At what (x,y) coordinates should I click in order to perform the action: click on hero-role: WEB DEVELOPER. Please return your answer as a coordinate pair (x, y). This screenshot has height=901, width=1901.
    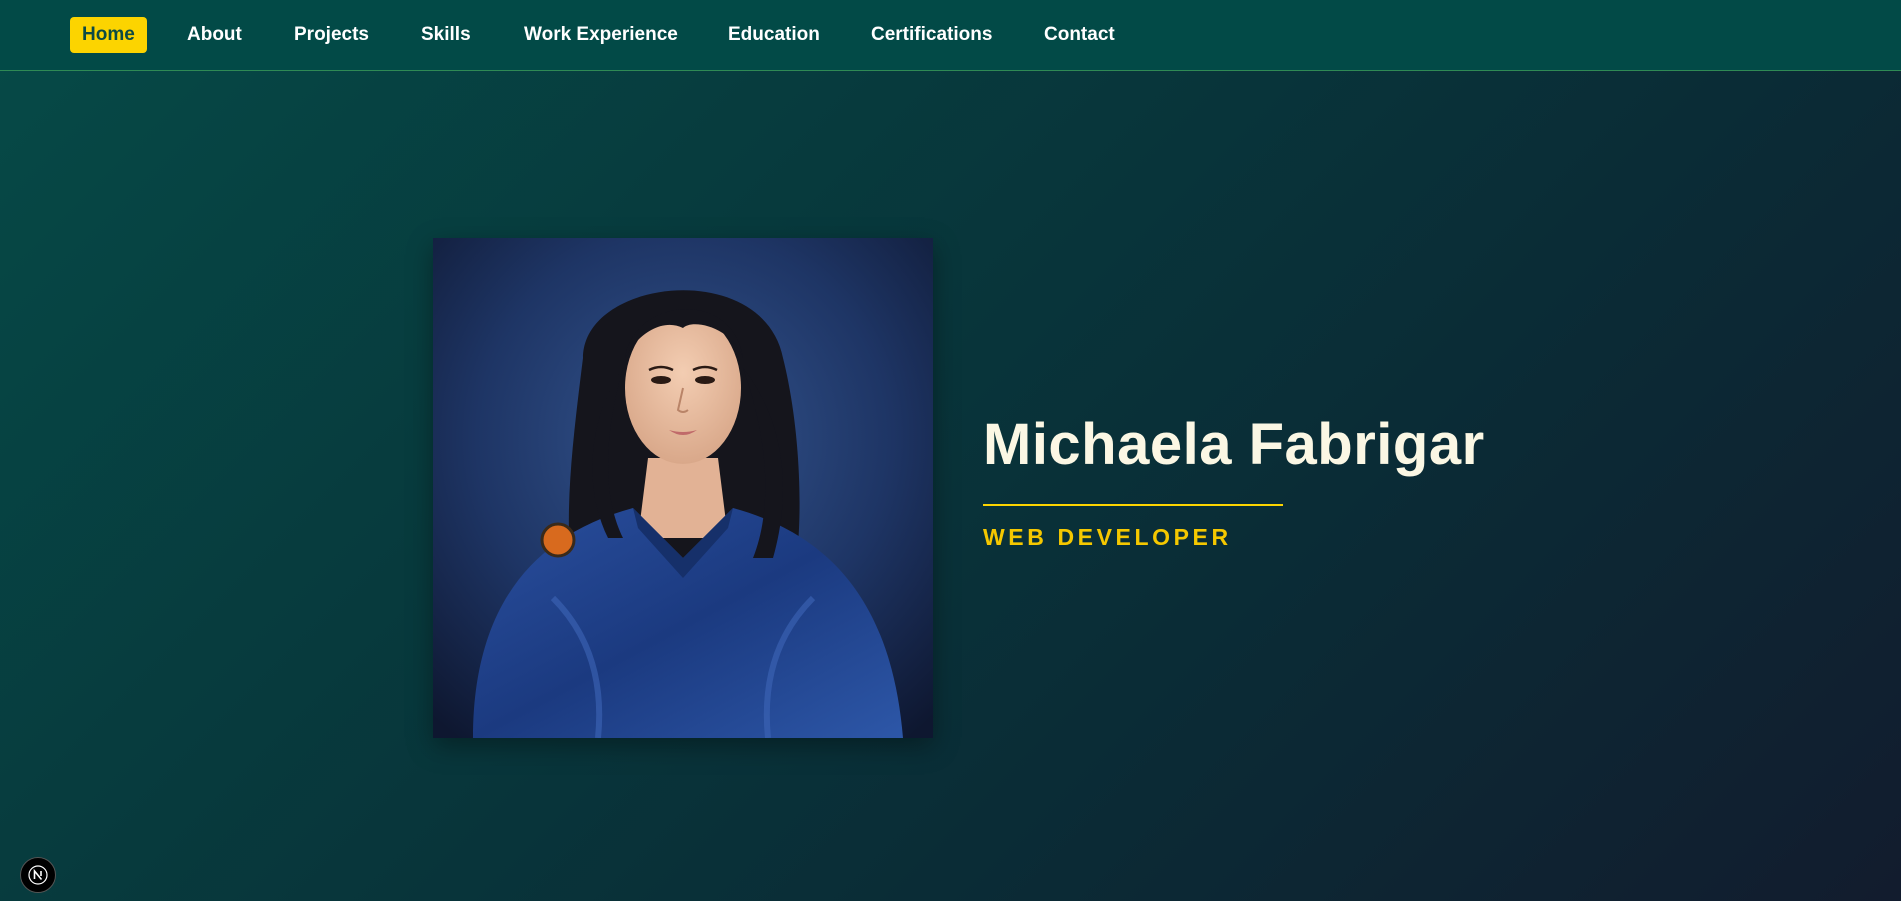
    Looking at the image, I should click on (1107, 537).